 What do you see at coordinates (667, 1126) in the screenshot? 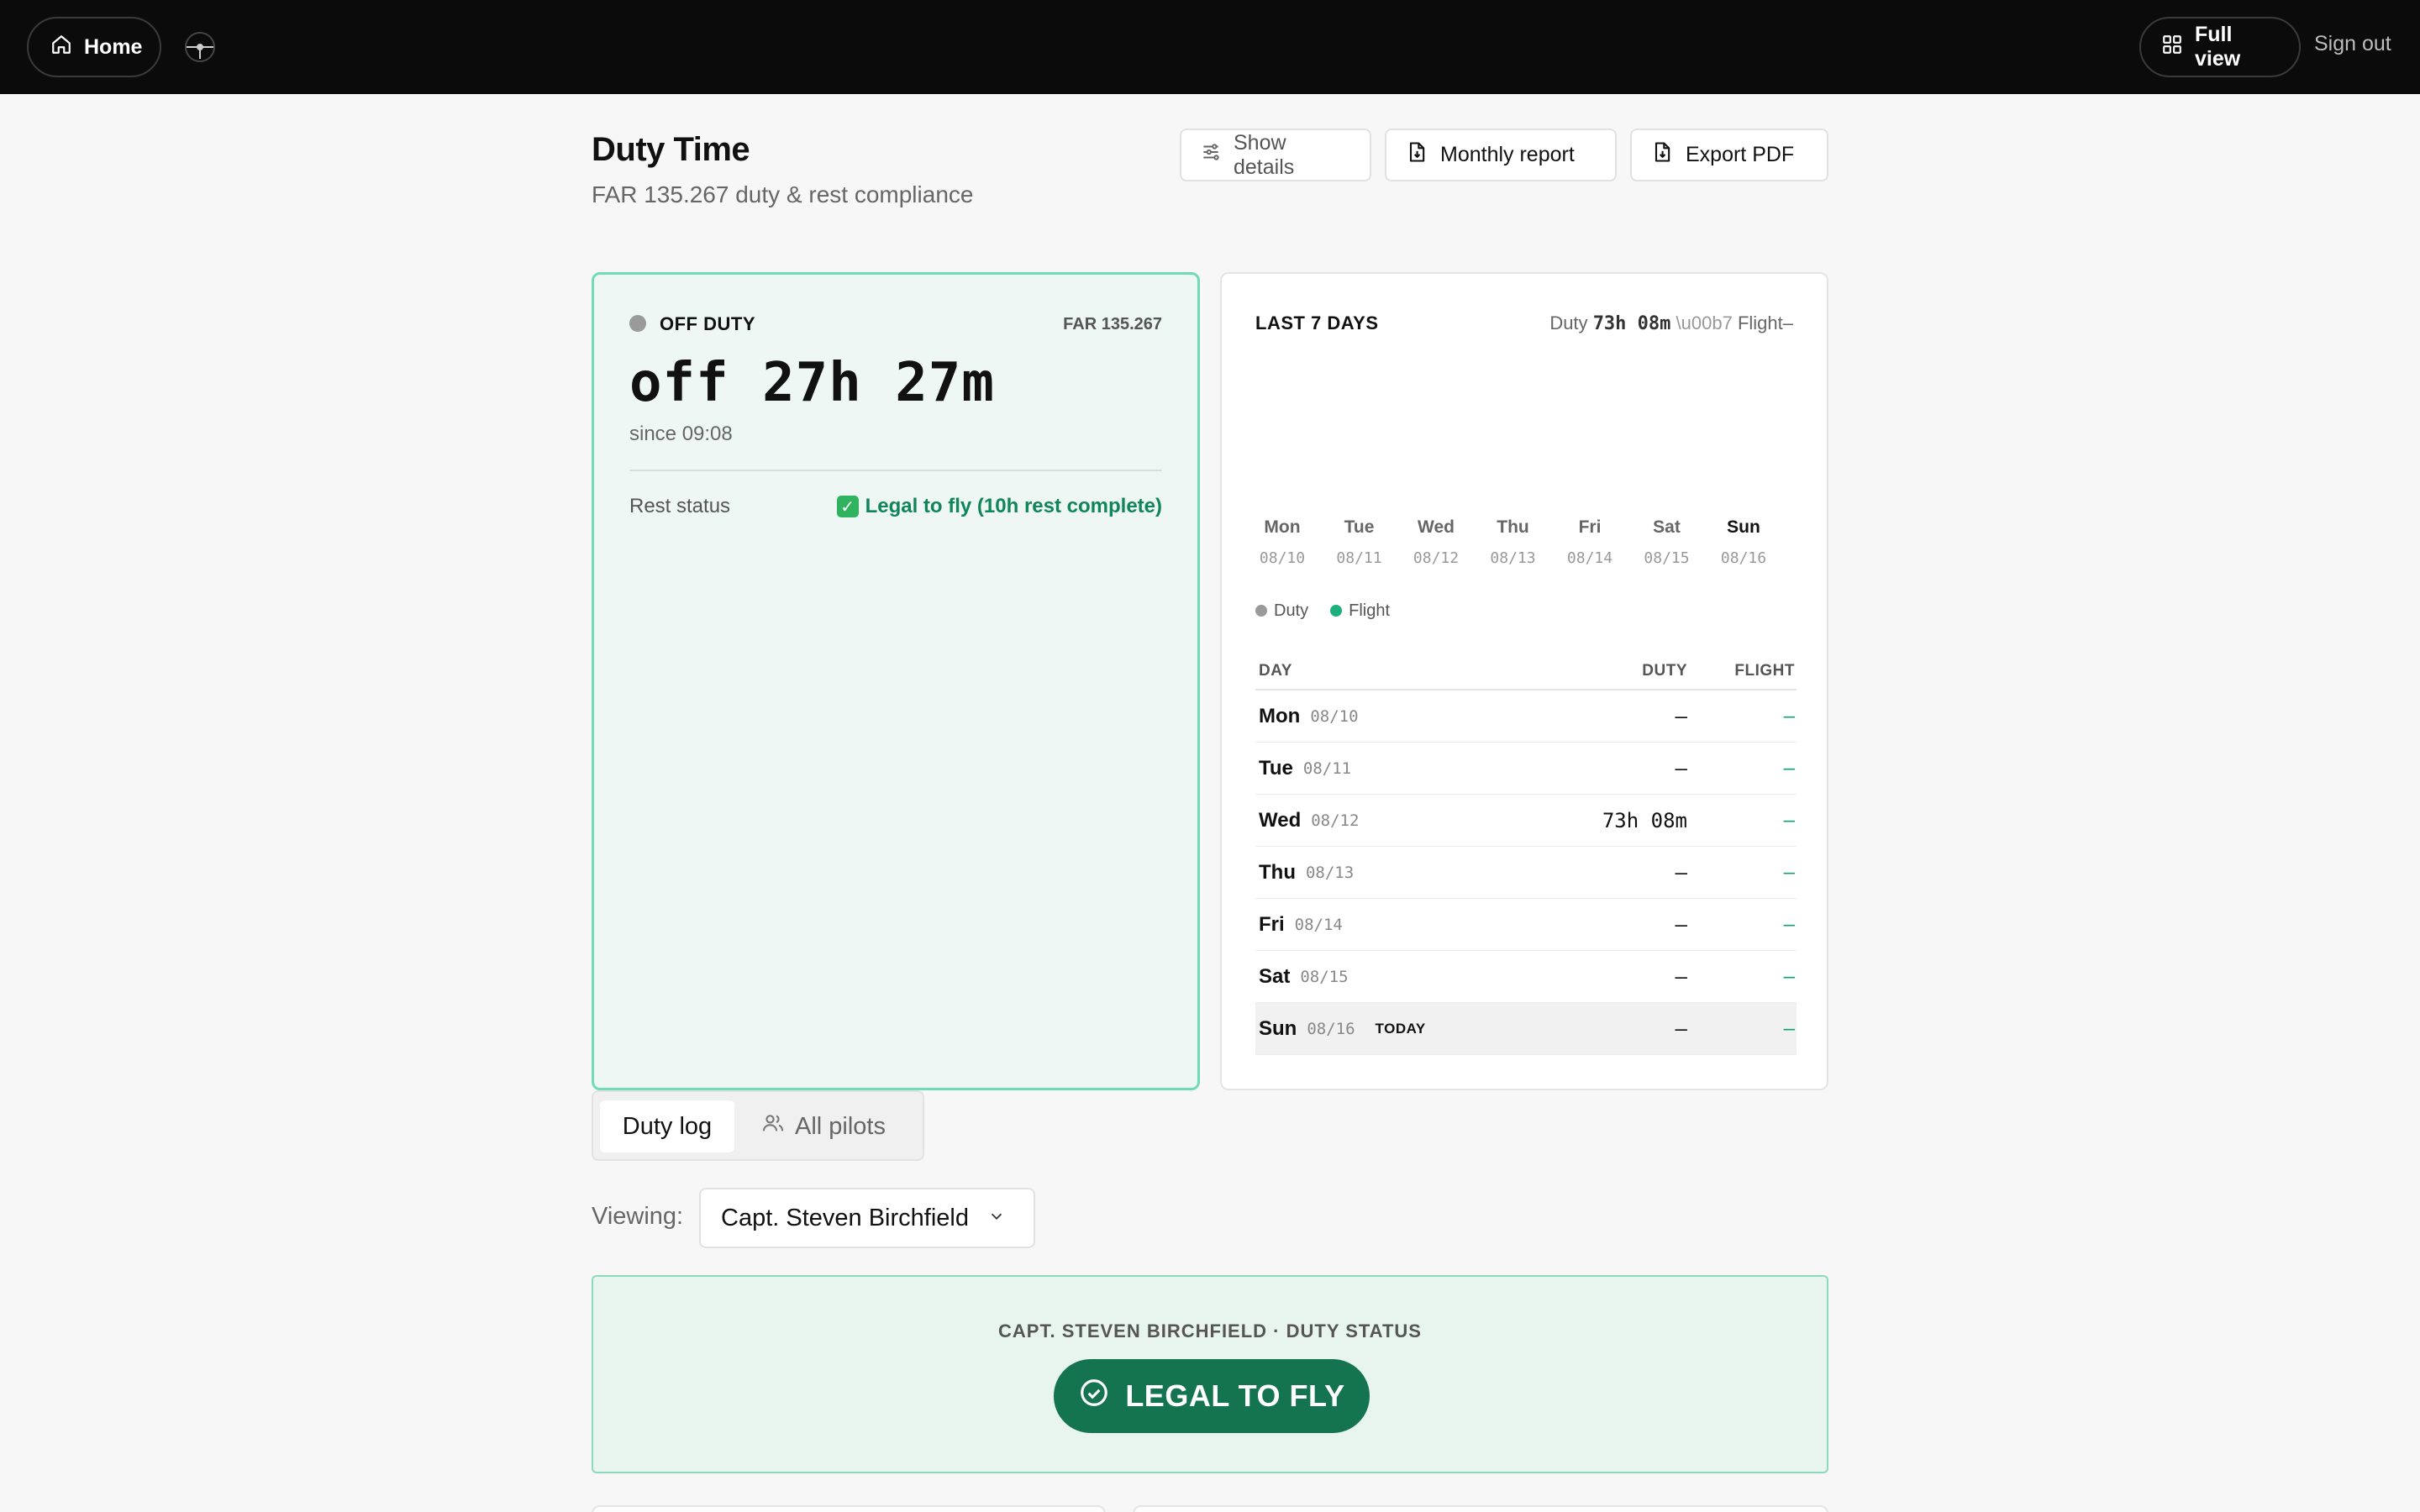
I see `tab-duty-log: Duty log` at bounding box center [667, 1126].